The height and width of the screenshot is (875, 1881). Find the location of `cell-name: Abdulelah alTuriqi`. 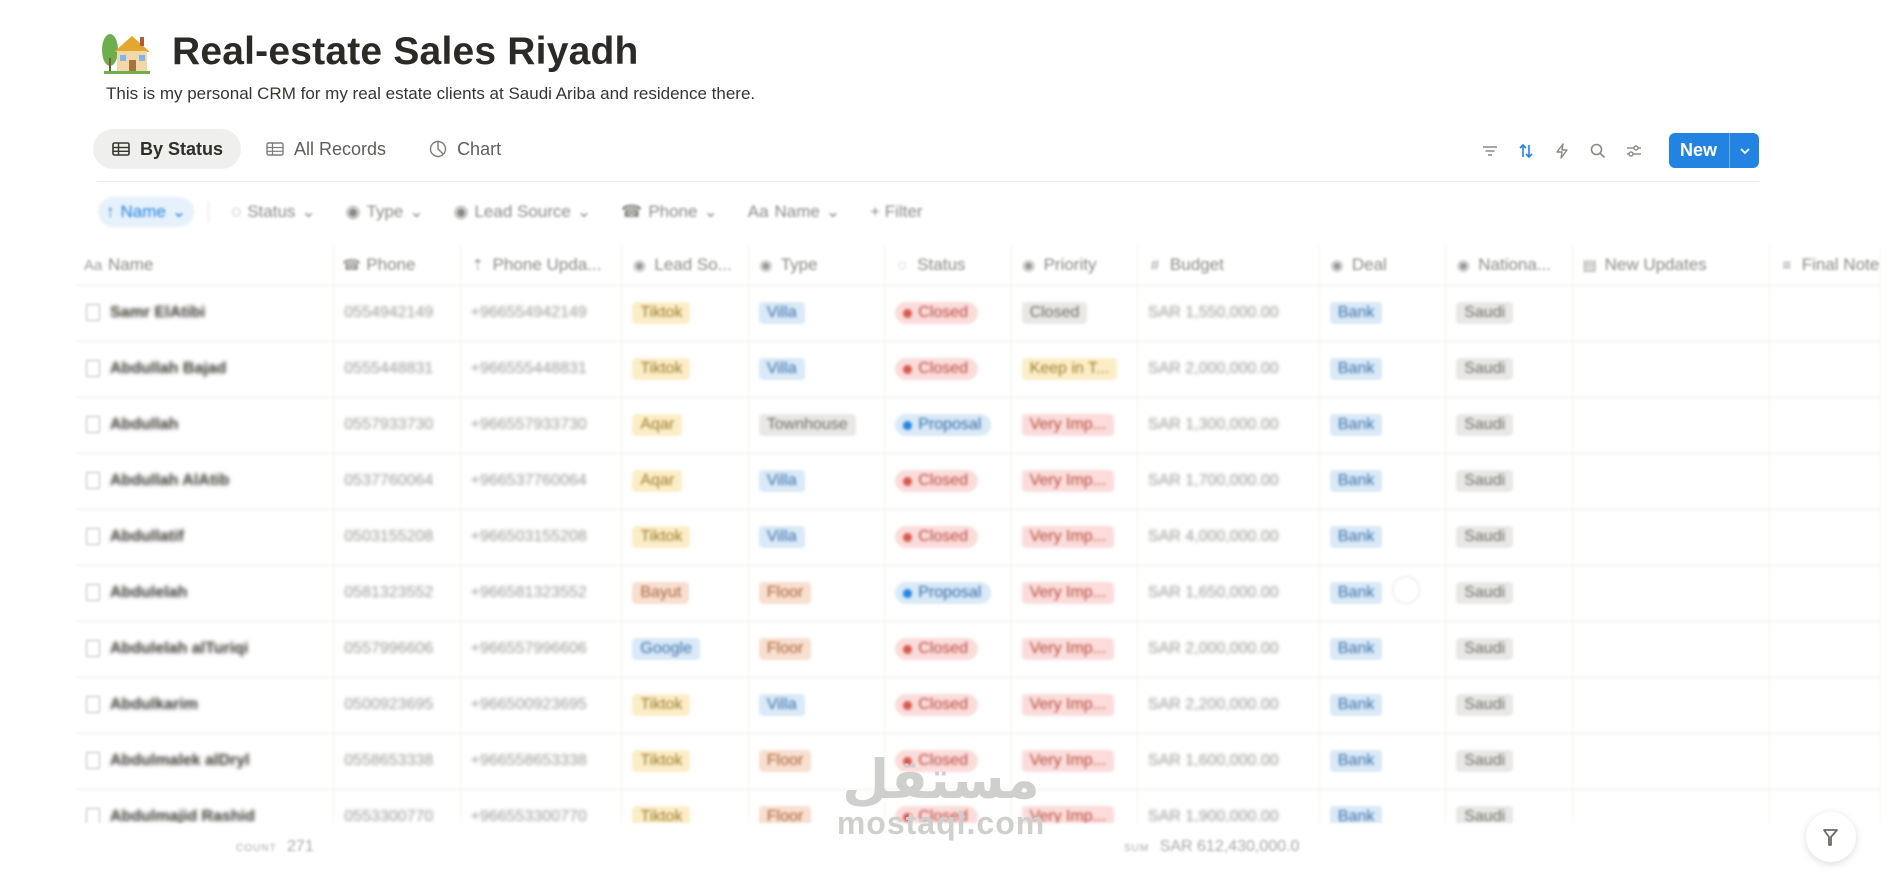

cell-name: Abdulelah alTuriqi is located at coordinates (205, 649).